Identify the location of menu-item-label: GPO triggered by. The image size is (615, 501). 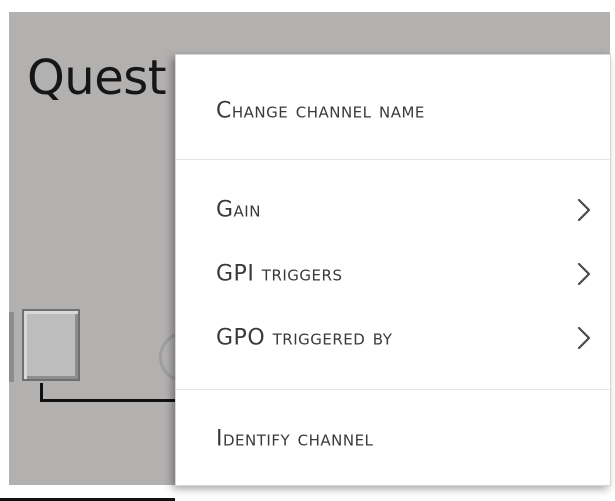
(304, 338).